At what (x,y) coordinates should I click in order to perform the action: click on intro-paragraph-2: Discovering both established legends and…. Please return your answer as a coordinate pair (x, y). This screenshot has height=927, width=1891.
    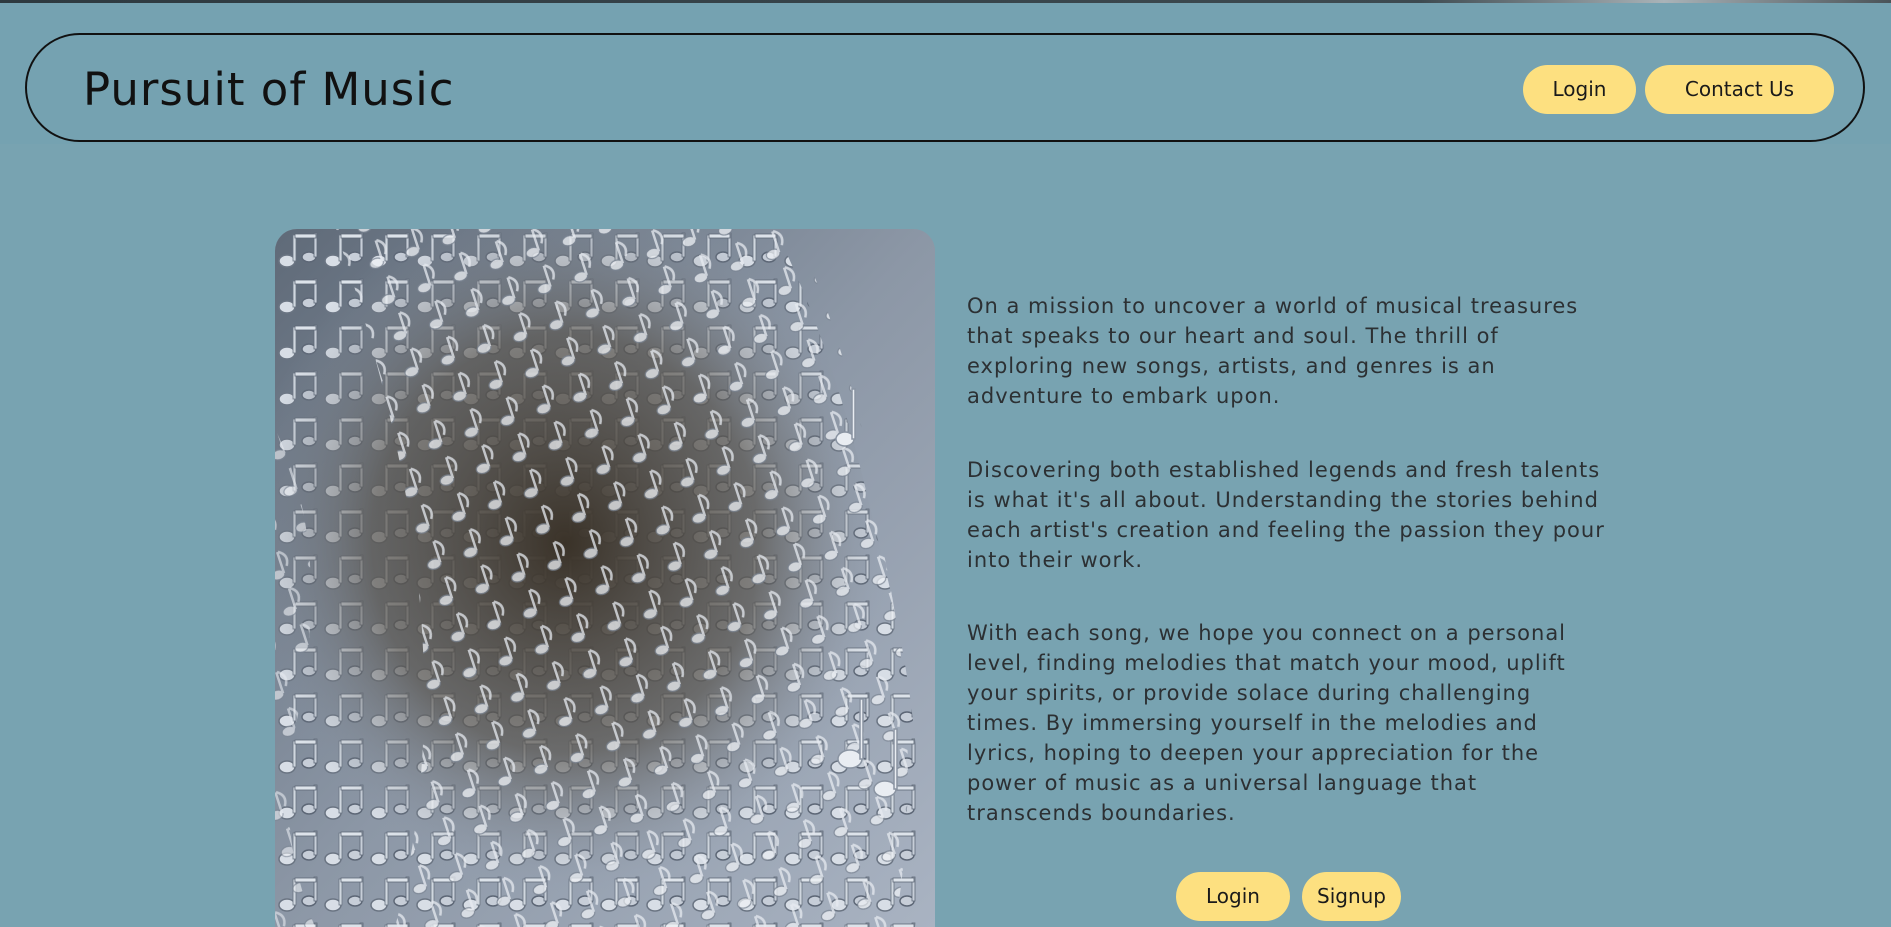
    Looking at the image, I should click on (1286, 515).